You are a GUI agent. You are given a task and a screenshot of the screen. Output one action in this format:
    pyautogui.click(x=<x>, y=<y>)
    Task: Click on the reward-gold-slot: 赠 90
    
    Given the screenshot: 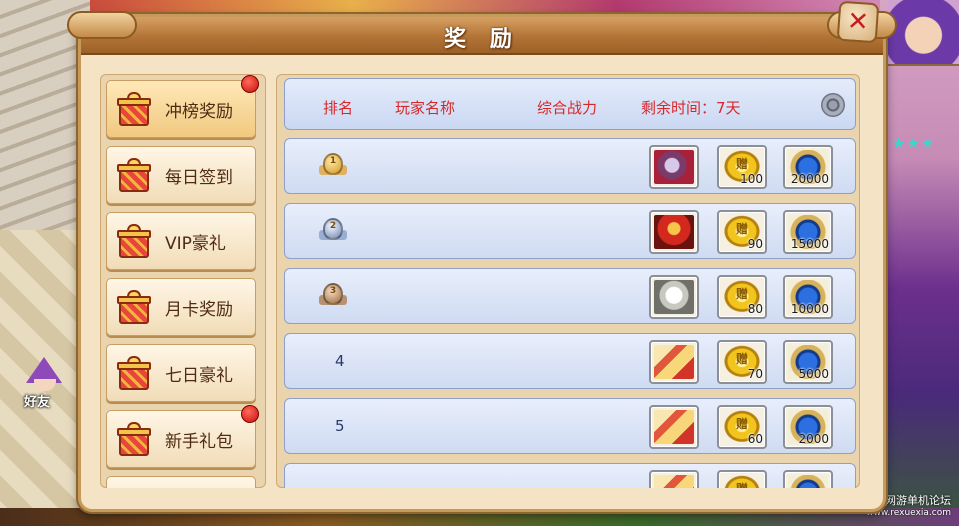 What is the action you would take?
    pyautogui.click(x=742, y=232)
    